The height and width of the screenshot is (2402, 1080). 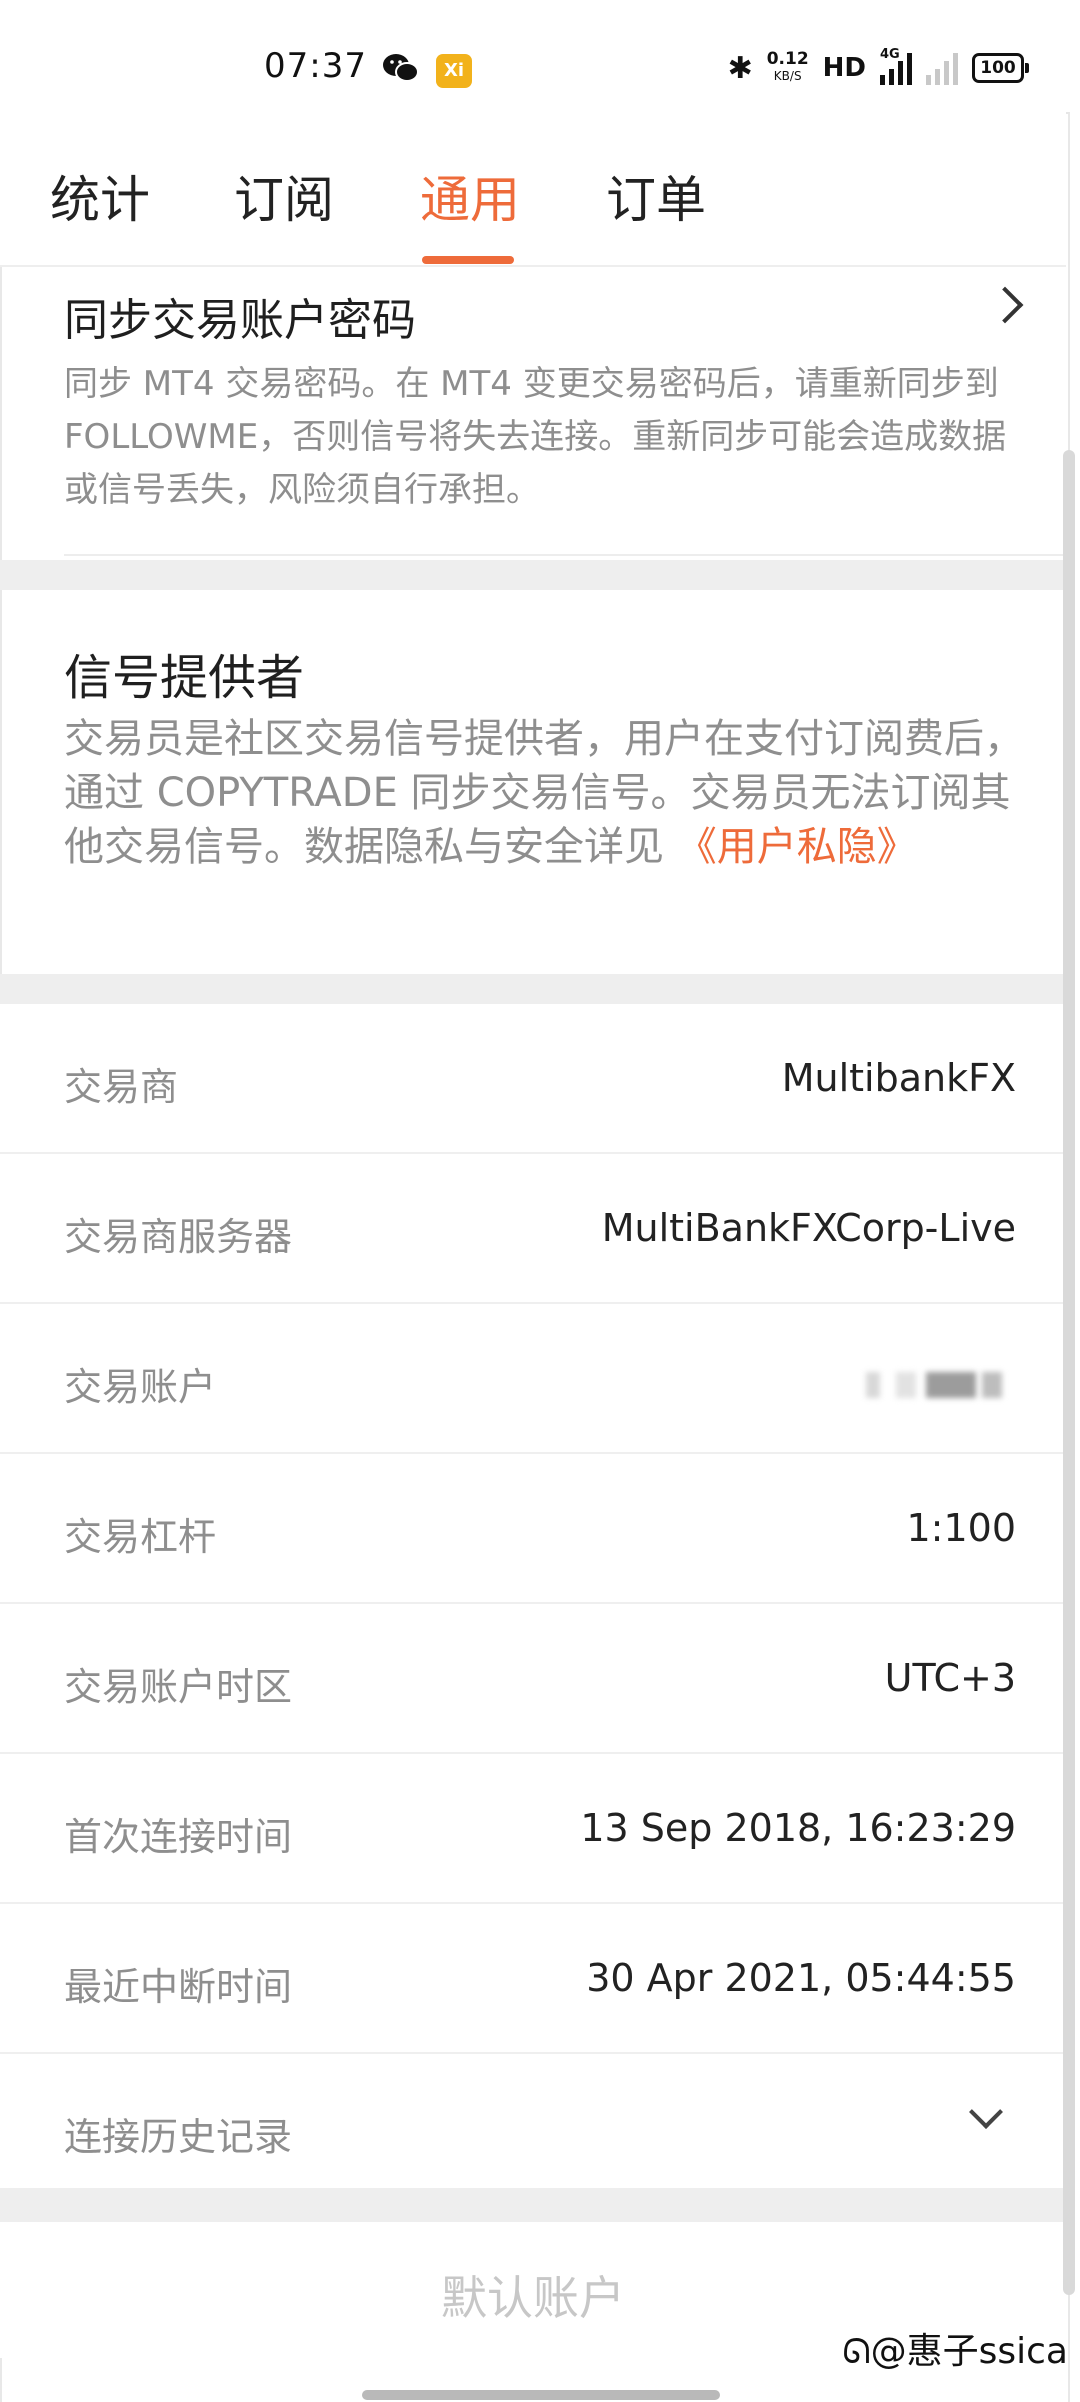 I want to click on sync-password-title: 同步交易账户密码, so click(x=240, y=316).